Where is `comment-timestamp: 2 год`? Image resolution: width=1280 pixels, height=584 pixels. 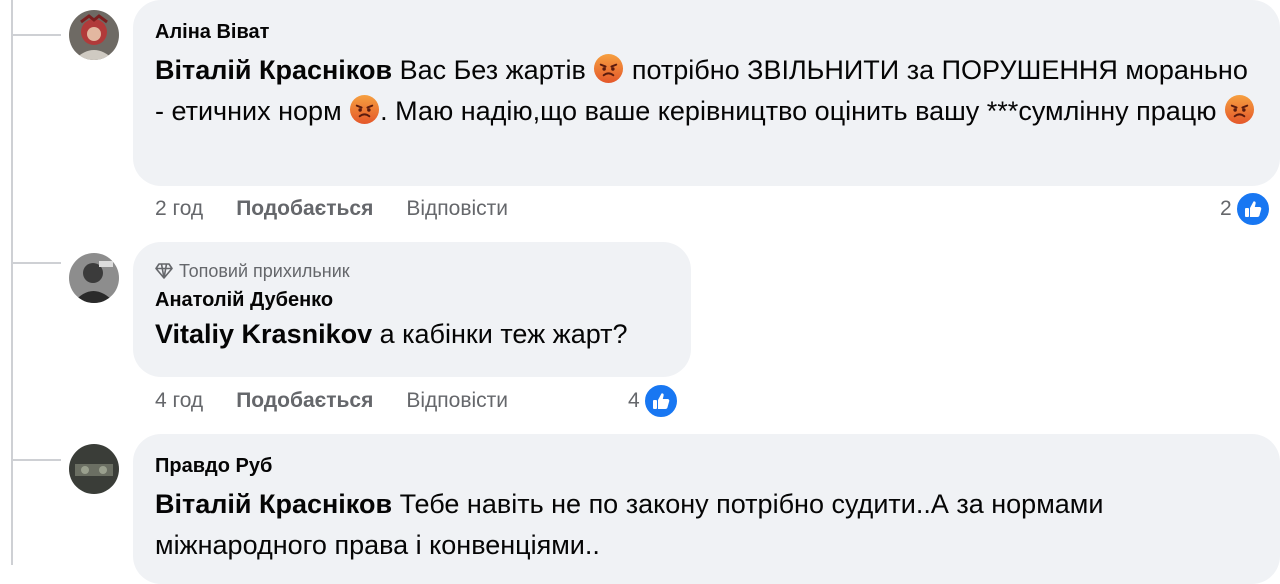
comment-timestamp: 2 год is located at coordinates (179, 209).